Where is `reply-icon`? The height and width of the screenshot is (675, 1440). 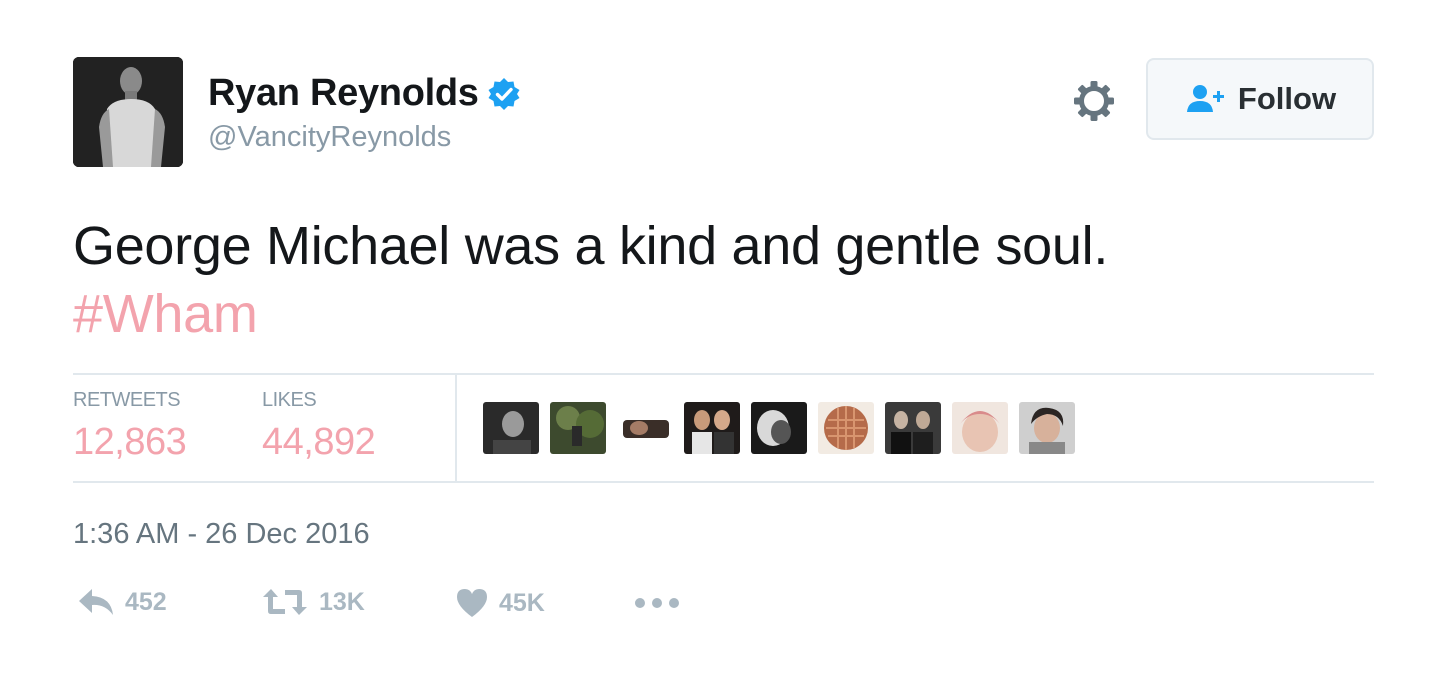 reply-icon is located at coordinates (96, 602).